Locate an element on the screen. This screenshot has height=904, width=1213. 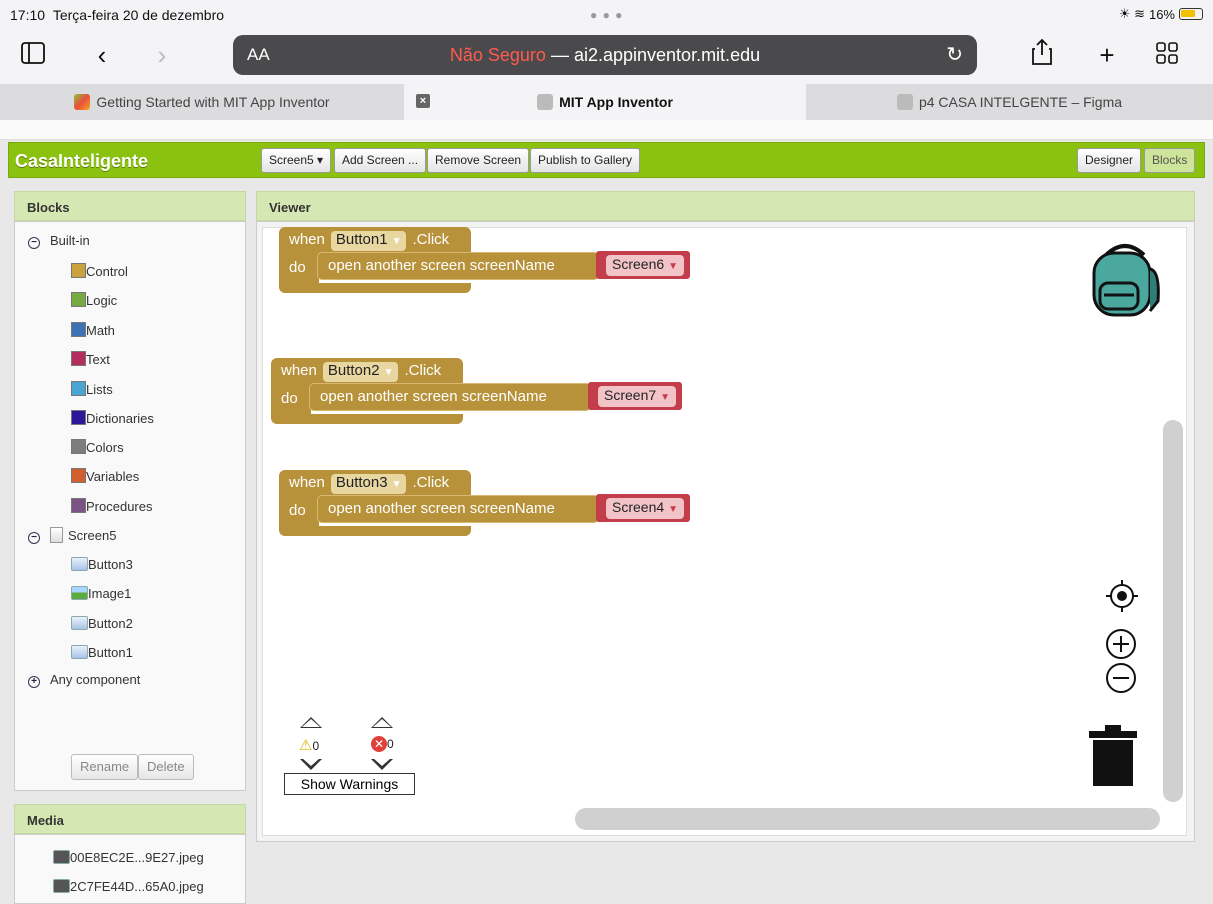
page-top-strip is located at coordinates (606, 130).